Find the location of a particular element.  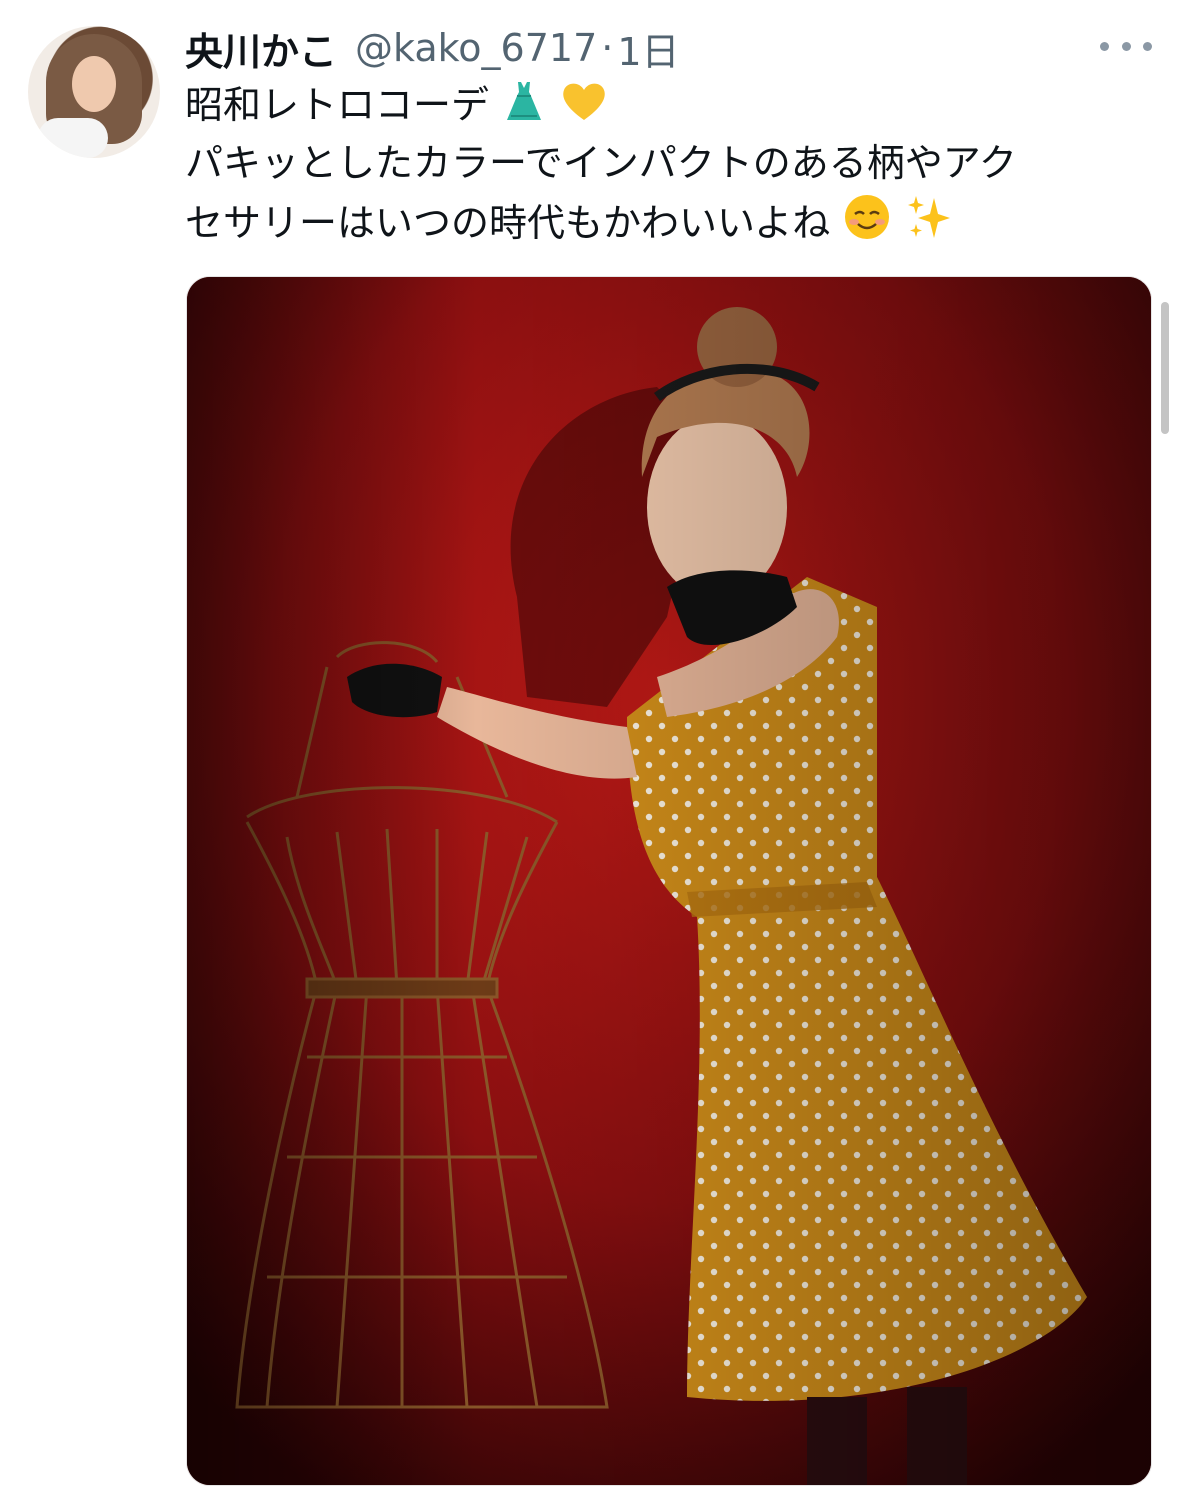

timestamp: 1日 is located at coordinates (648, 48).